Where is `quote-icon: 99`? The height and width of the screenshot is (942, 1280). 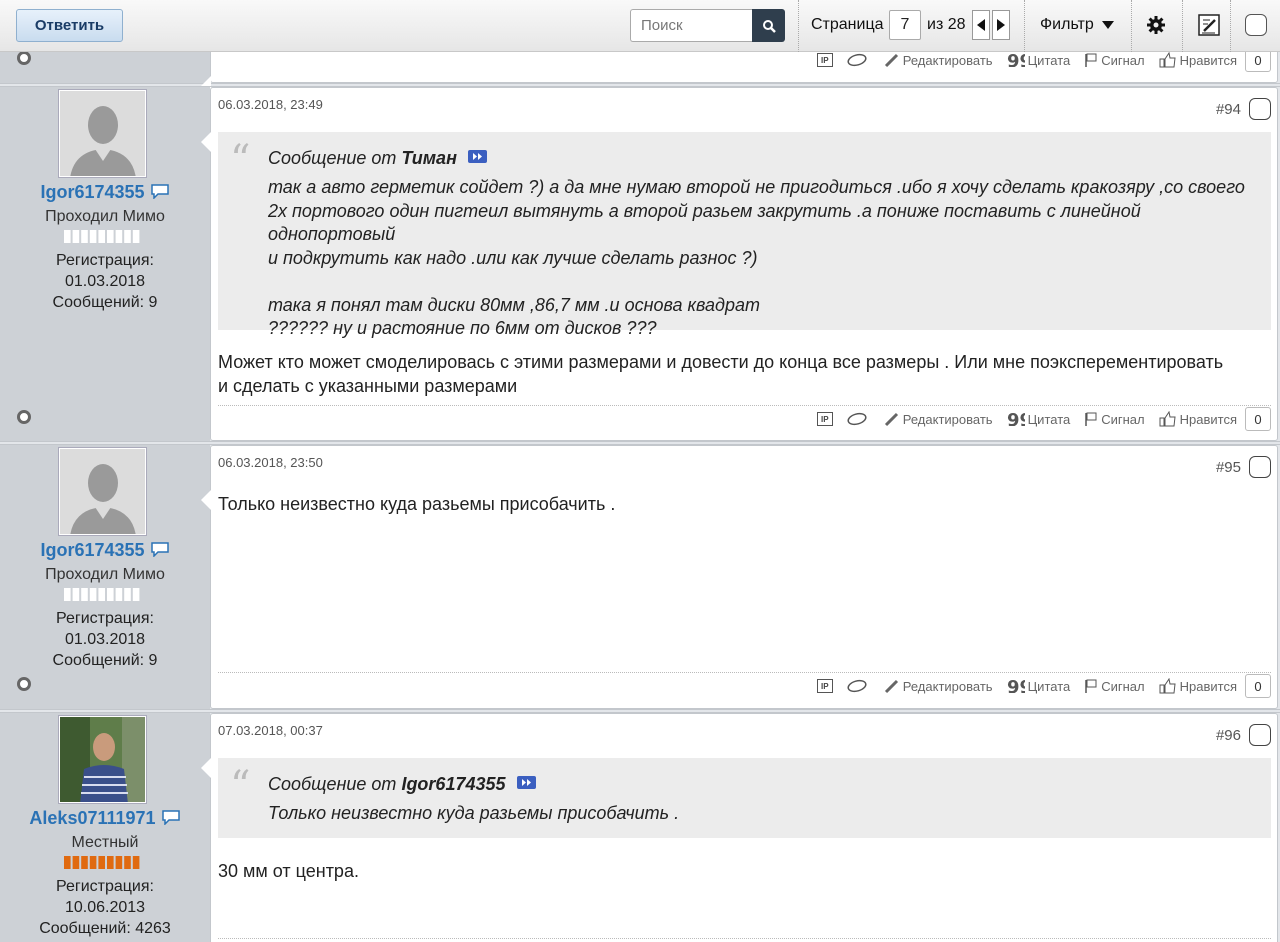 quote-icon: 99 is located at coordinates (1016, 686).